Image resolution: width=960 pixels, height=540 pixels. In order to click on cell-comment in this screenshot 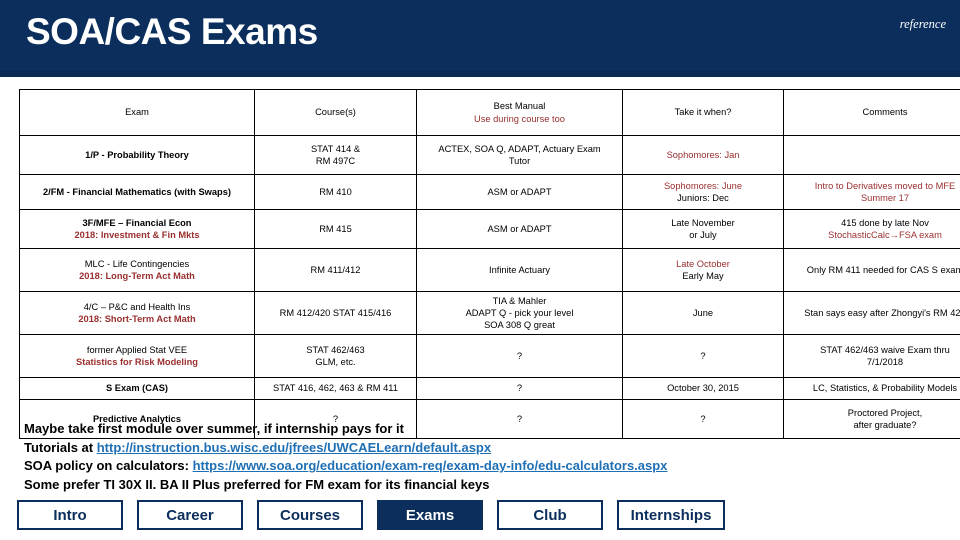, I will do `click(871, 155)`.